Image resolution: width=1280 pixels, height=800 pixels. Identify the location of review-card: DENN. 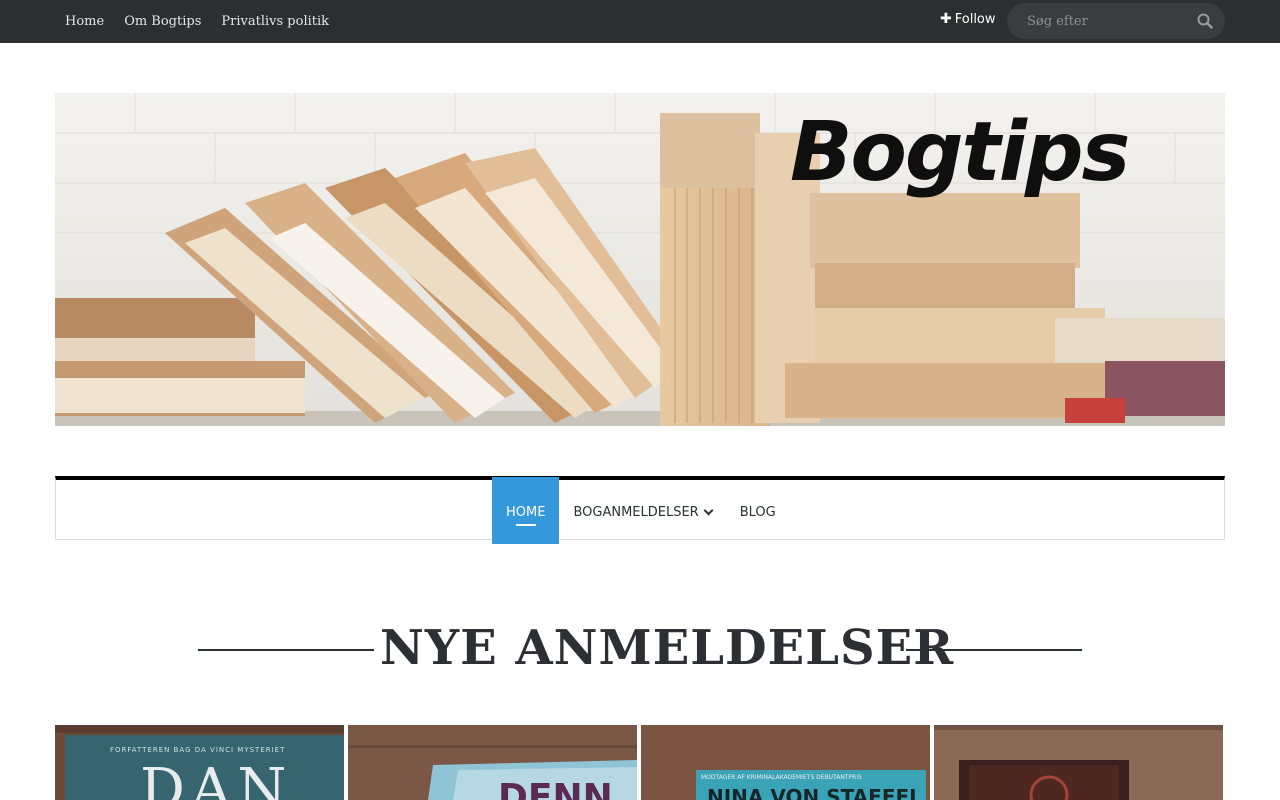
(492, 762).